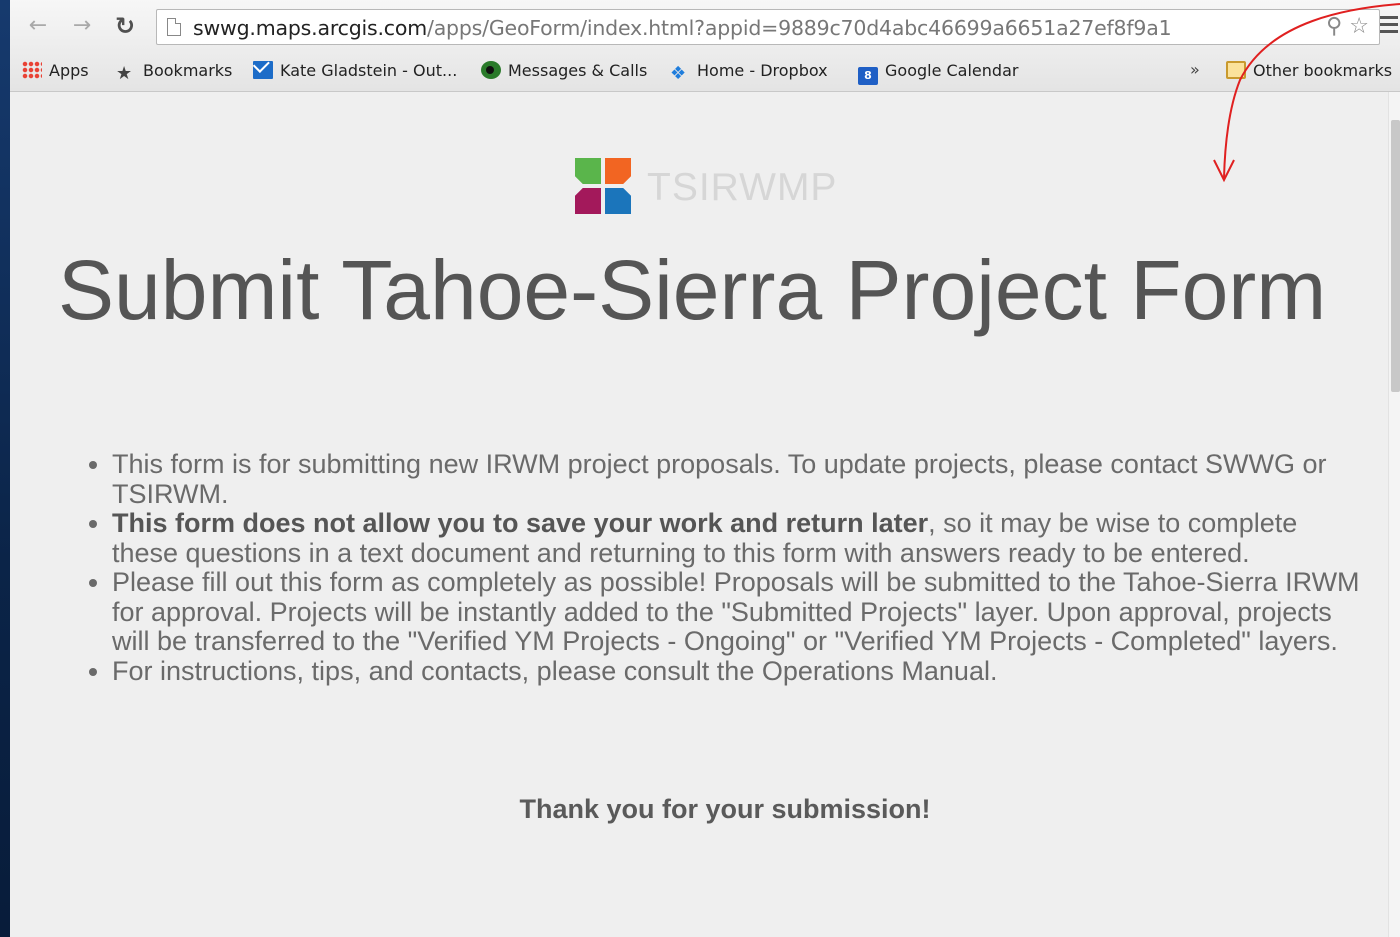 The width and height of the screenshot is (1400, 937). I want to click on folder-icon, so click(1236, 70).